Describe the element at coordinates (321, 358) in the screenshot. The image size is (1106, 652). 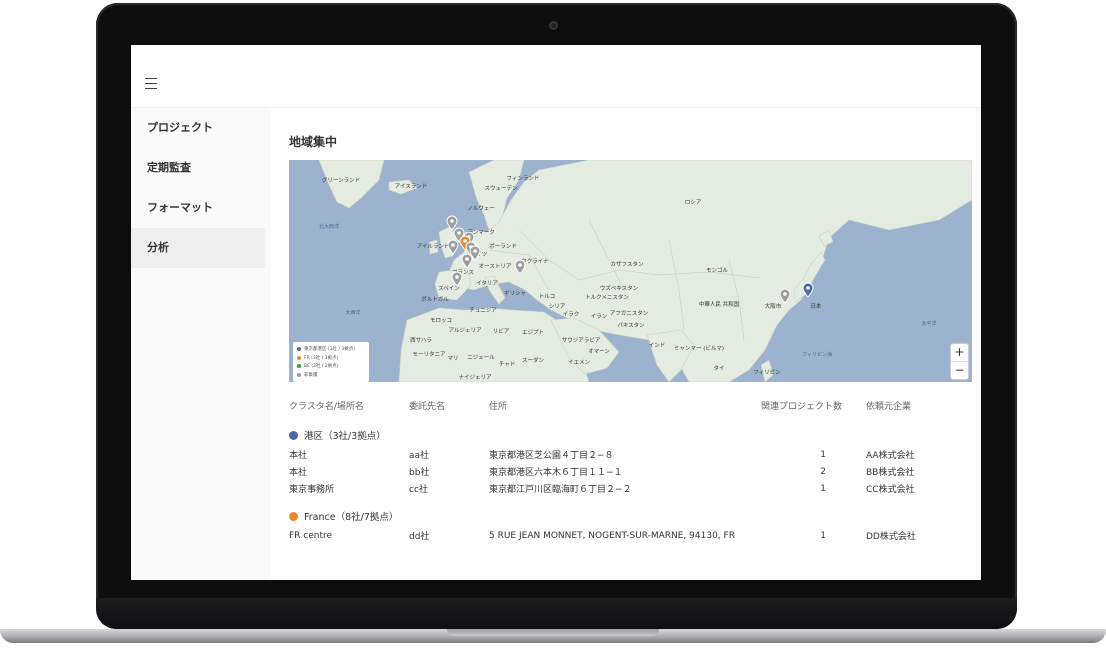
I see `legend-label: FR (3社 / 3拠点)` at that location.